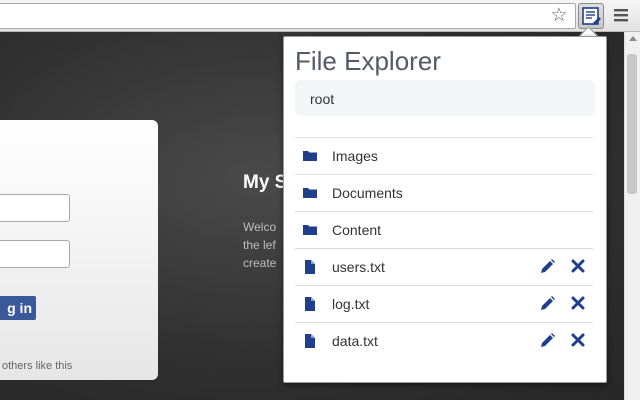  What do you see at coordinates (355, 341) in the screenshot?
I see `item-label: data.txt` at bounding box center [355, 341].